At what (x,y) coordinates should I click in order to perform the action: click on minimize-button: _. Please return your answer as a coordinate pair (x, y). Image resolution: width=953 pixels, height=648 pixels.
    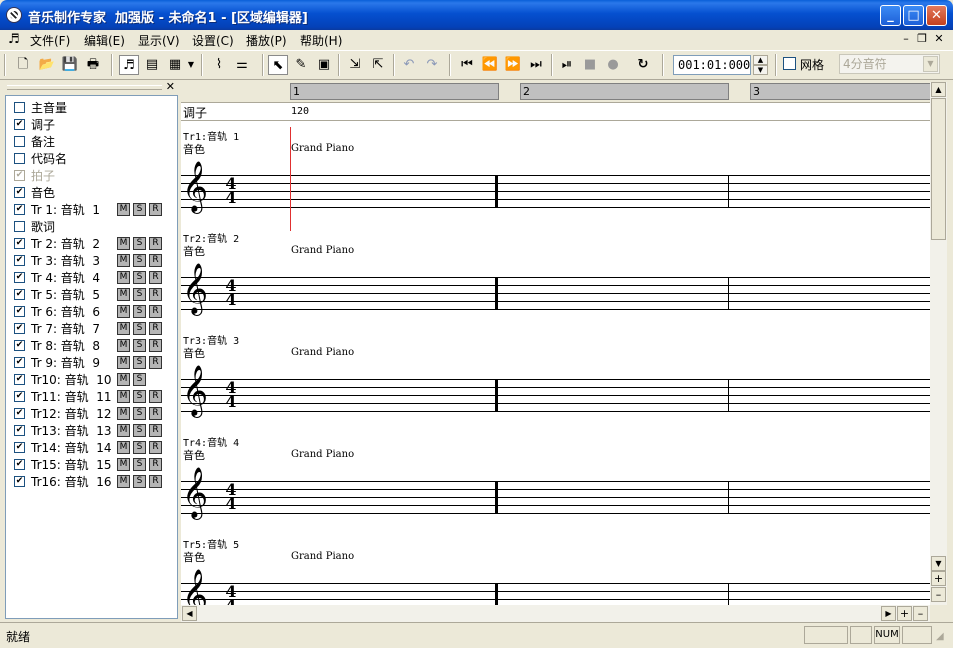
    Looking at the image, I should click on (890, 15).